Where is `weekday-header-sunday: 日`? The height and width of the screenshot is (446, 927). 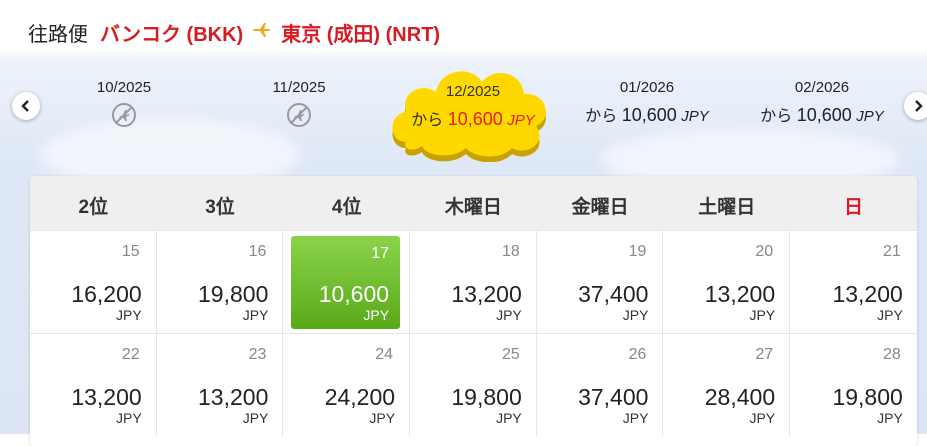 weekday-header-sunday: 日 is located at coordinates (853, 207).